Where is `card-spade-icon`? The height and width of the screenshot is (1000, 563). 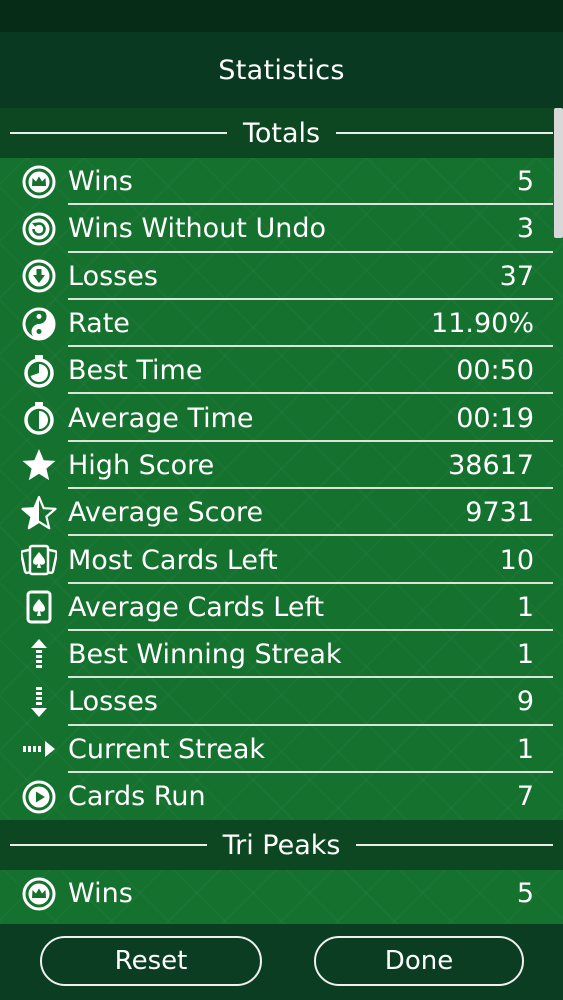
card-spade-icon is located at coordinates (39, 607).